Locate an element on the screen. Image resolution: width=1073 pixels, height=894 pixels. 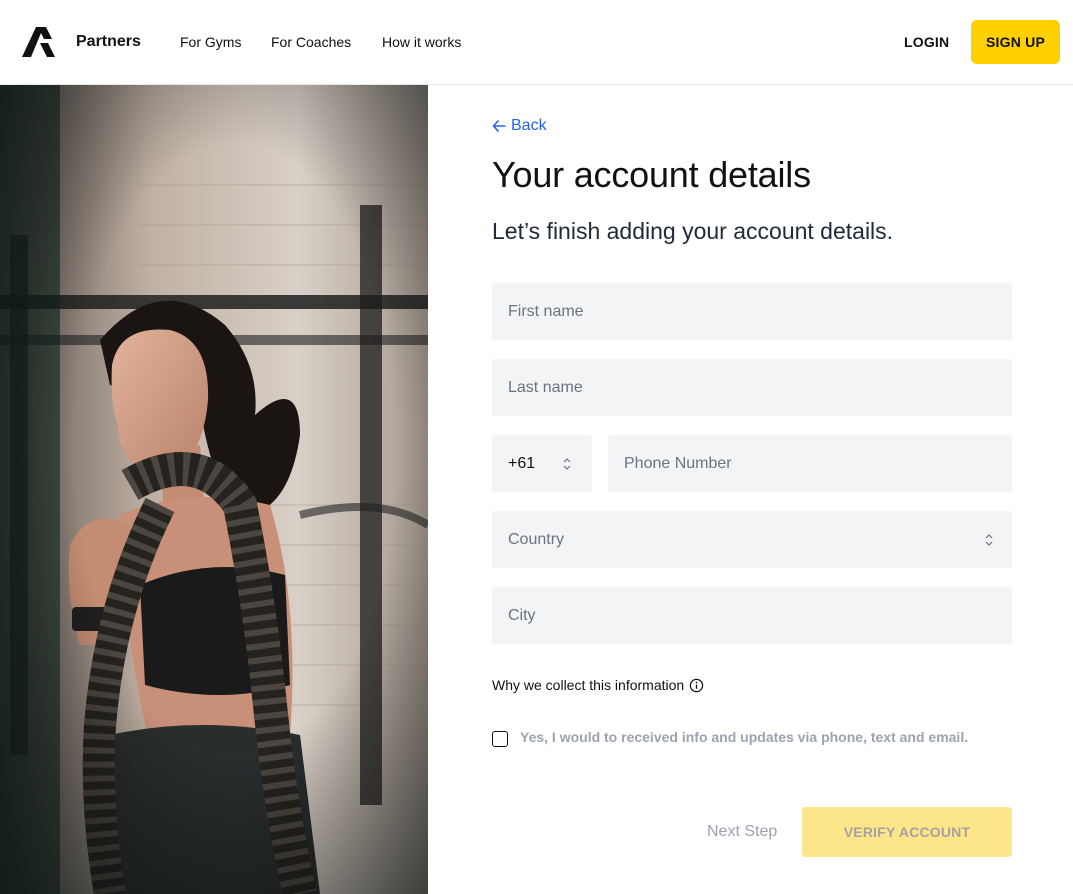
login-link: LOGIN is located at coordinates (926, 42).